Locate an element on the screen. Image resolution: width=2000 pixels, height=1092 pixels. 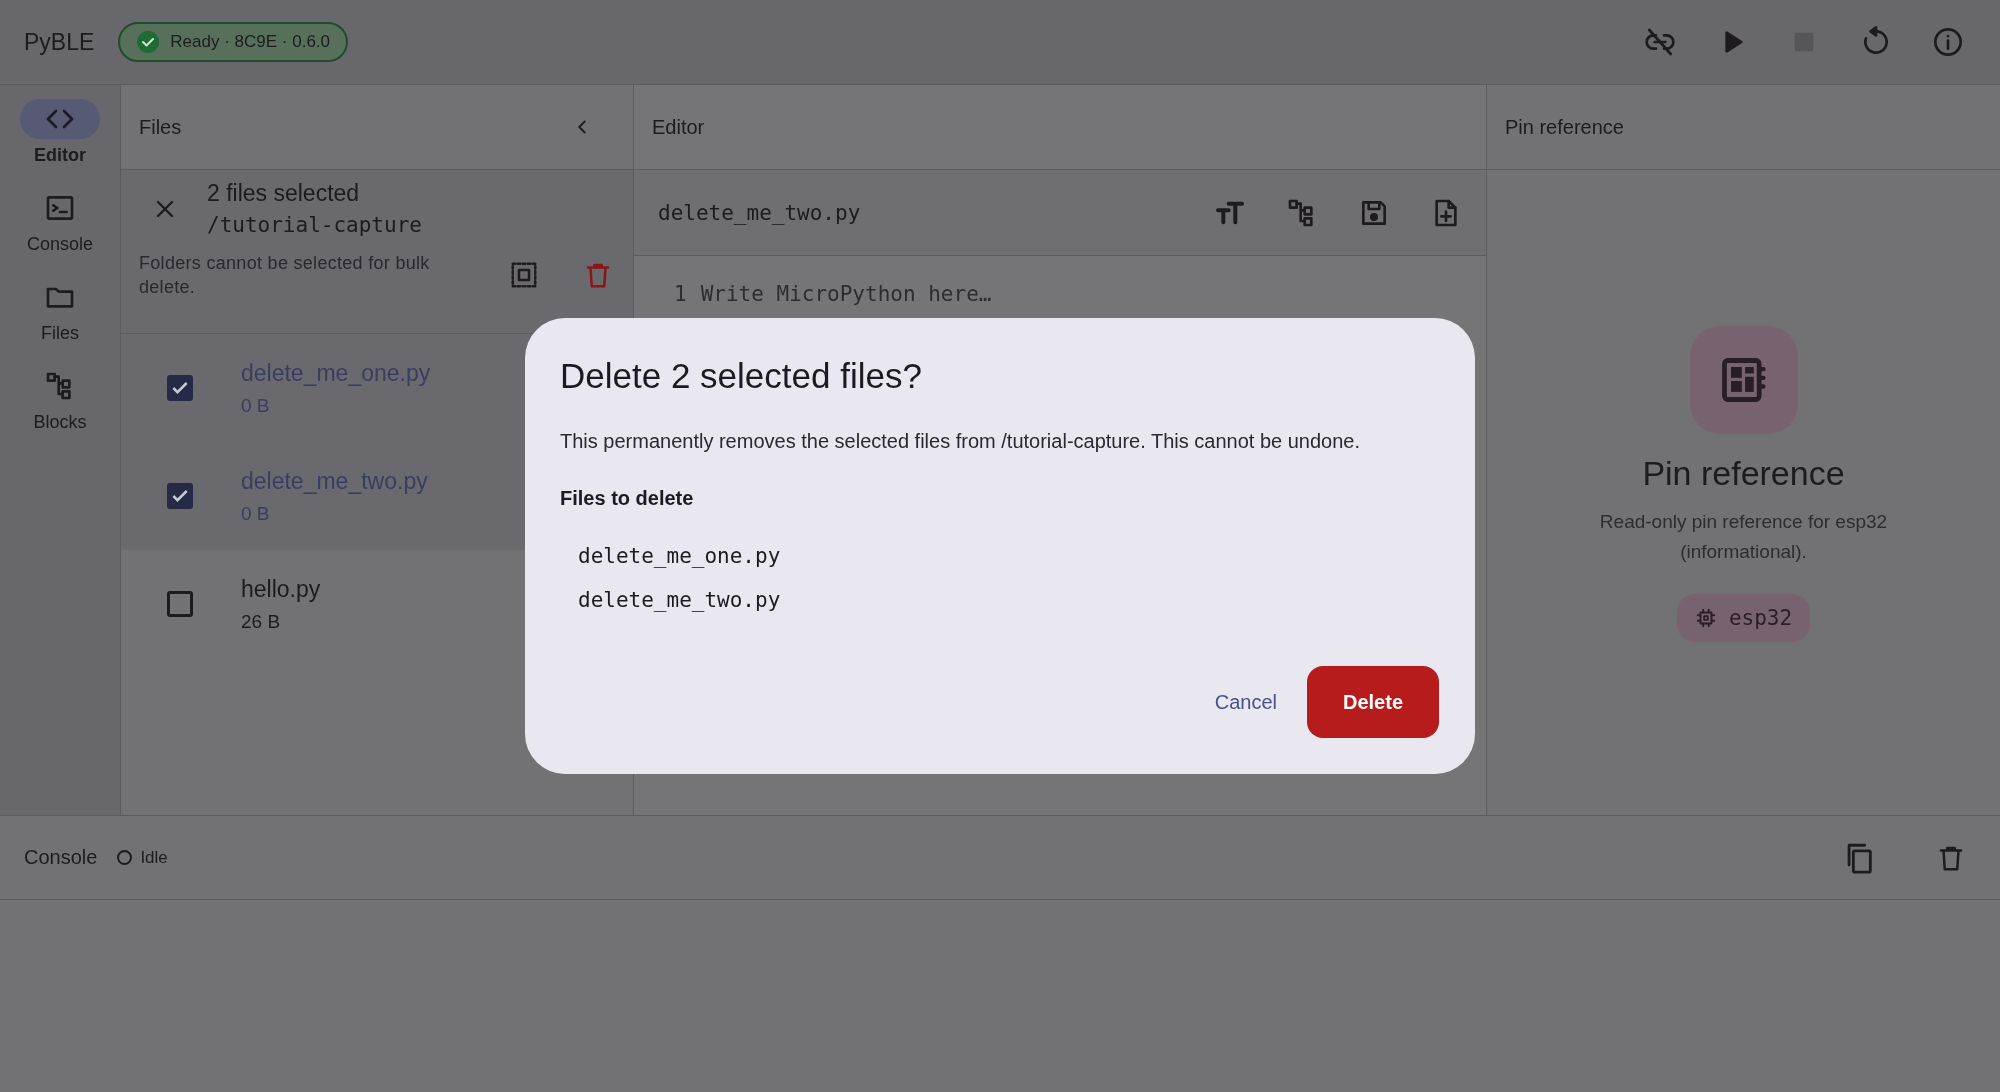
pane-title: Pin reference is located at coordinates (1564, 127).